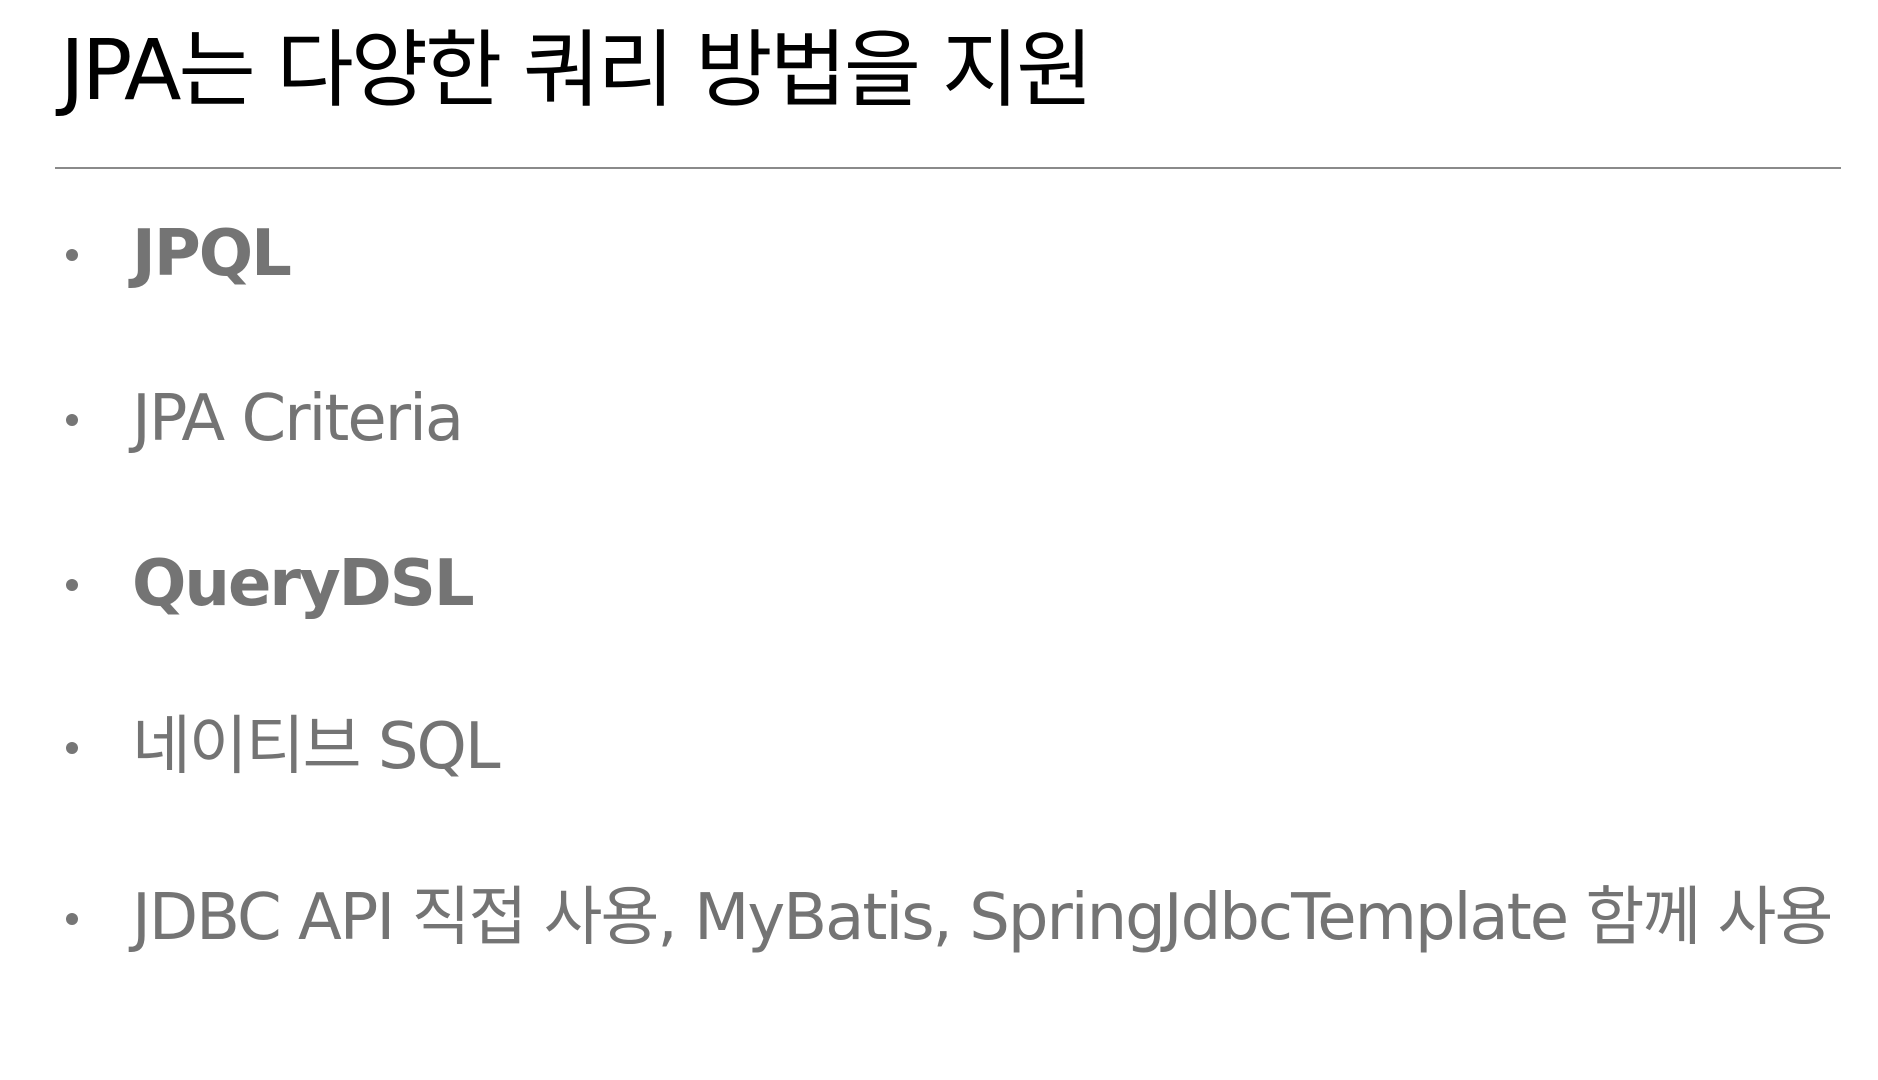  What do you see at coordinates (316, 747) in the screenshot?
I see `bullet-text: 네이티브 SQL` at bounding box center [316, 747].